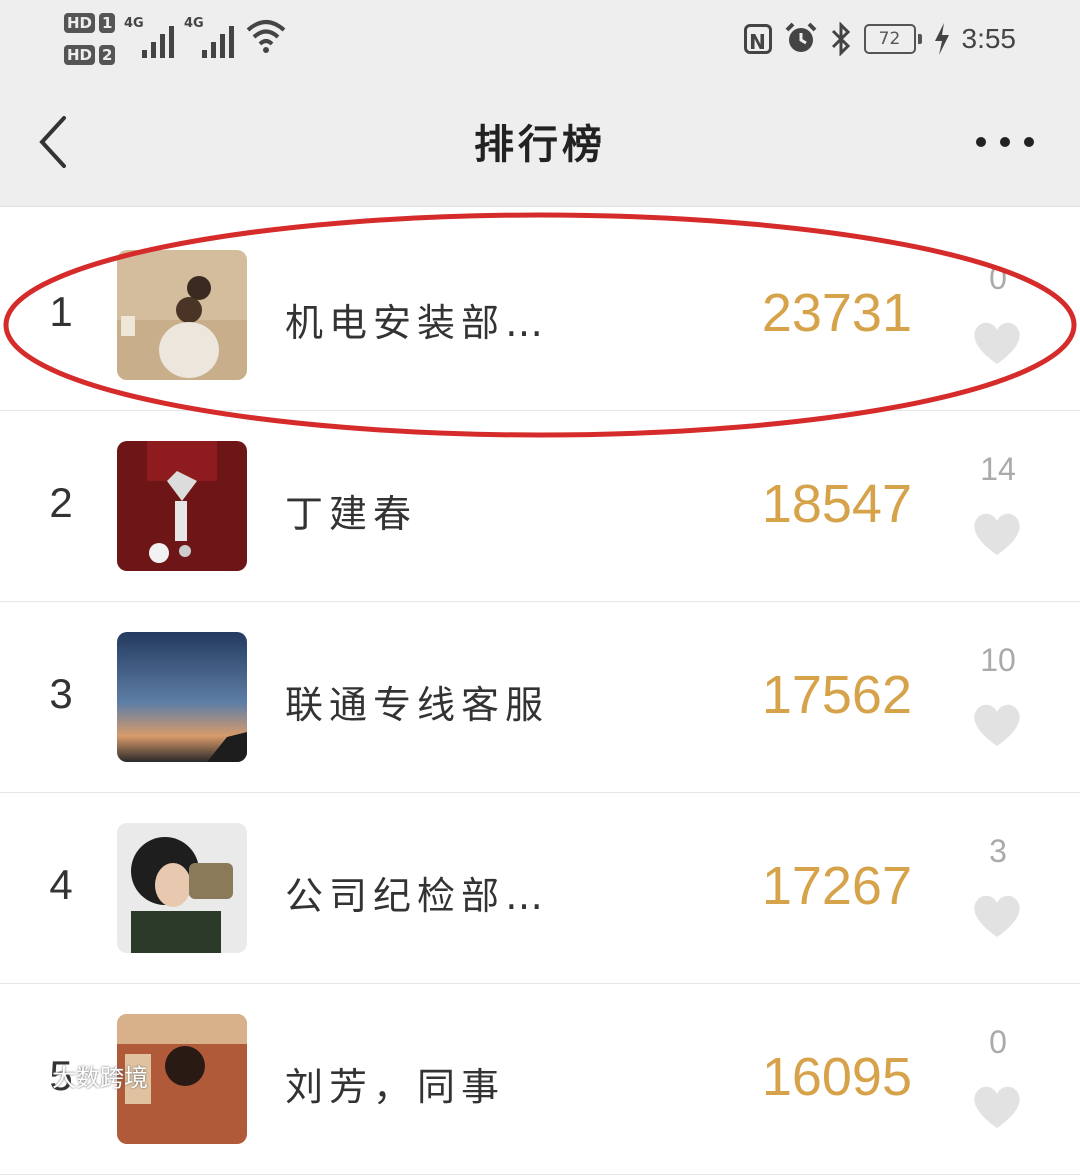 This screenshot has width=1080, height=1175. What do you see at coordinates (998, 660) in the screenshot?
I see `like-count: 10` at bounding box center [998, 660].